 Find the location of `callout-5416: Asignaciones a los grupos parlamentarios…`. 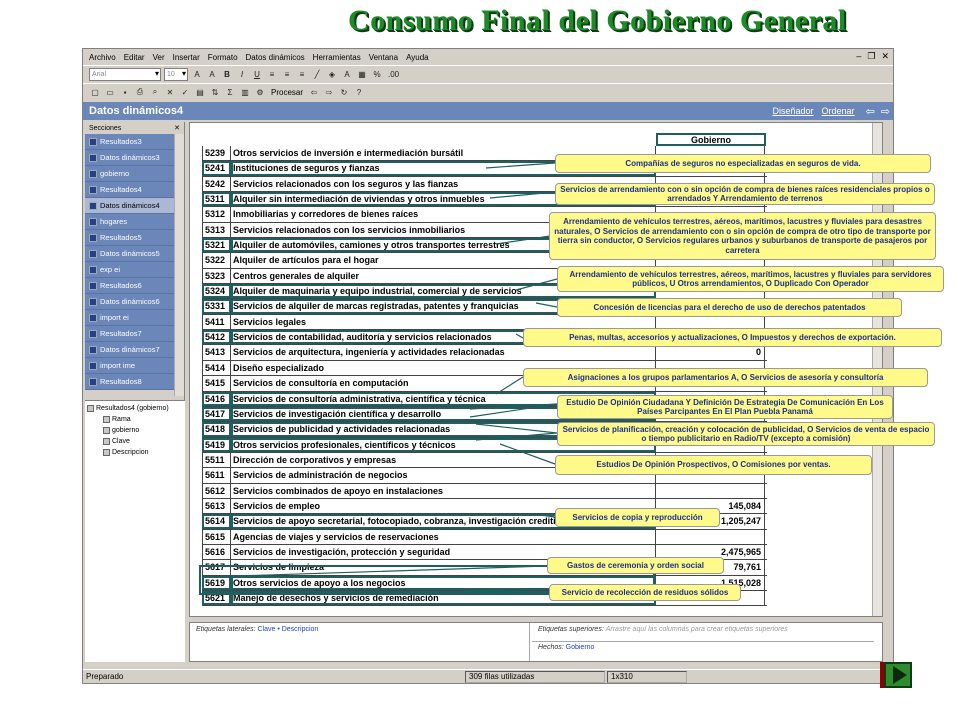

callout-5416: Asignaciones a los grupos parlamentarios… is located at coordinates (725, 377).